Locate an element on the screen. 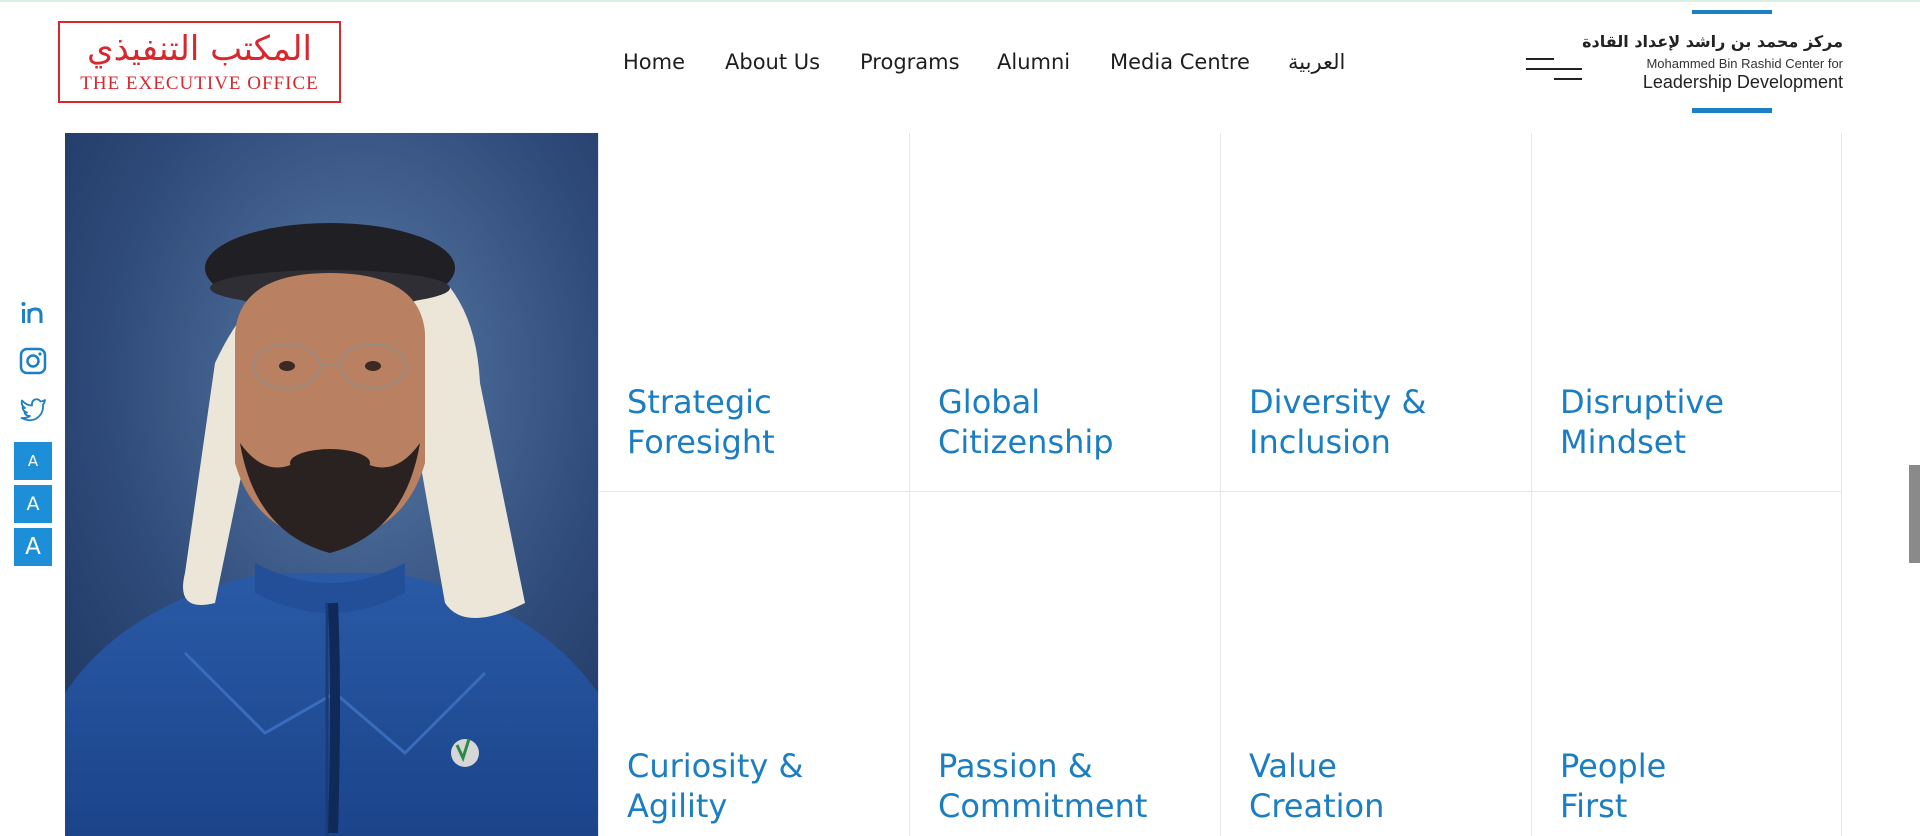  font-size-small-button: A is located at coordinates (33, 461).